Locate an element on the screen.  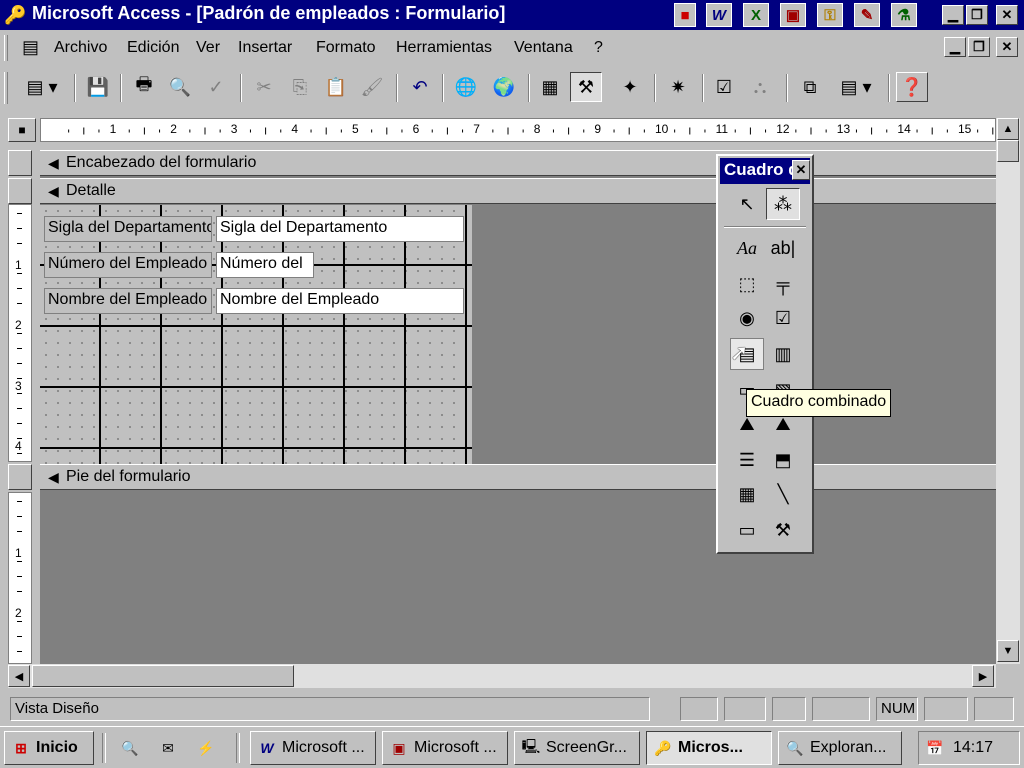
close-button: ✕ is located at coordinates (1007, 15).